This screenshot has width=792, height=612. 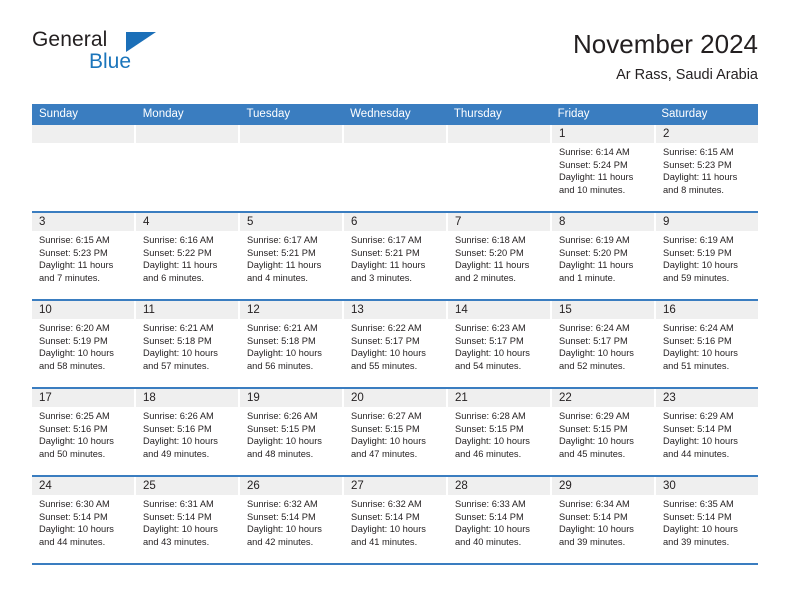 I want to click on weekday-header-thursday: Thursday, so click(x=477, y=114).